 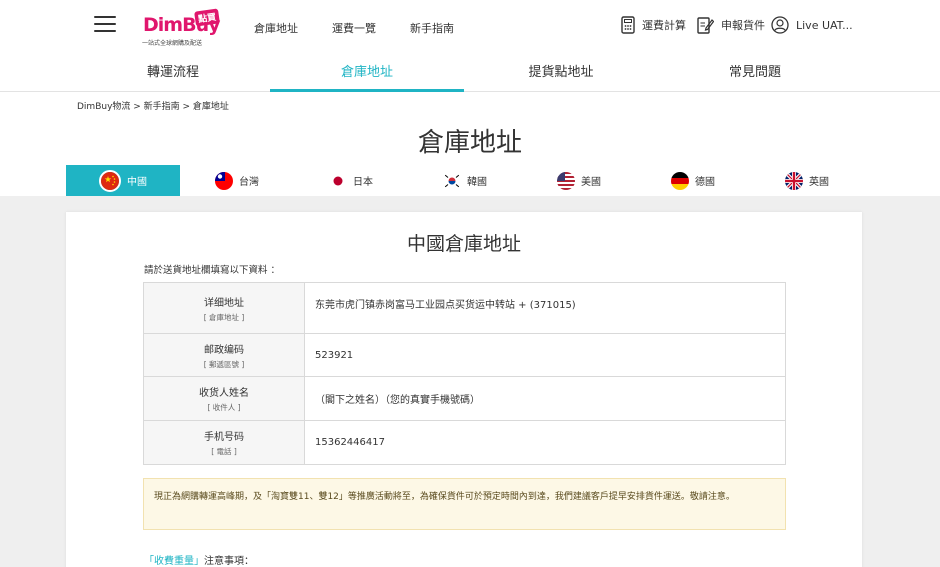 What do you see at coordinates (463, 244) in the screenshot?
I see `card-title: 中國倉庫地址` at bounding box center [463, 244].